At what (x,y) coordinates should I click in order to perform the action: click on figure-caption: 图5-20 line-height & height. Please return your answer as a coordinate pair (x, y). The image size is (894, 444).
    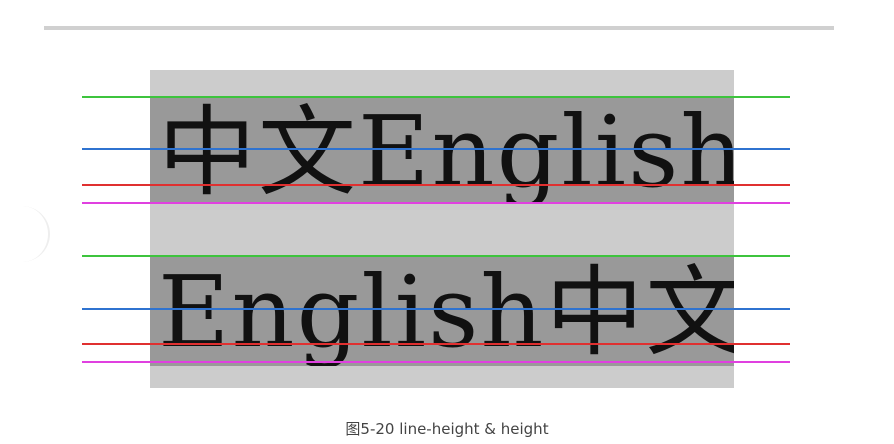
    Looking at the image, I should click on (447, 429).